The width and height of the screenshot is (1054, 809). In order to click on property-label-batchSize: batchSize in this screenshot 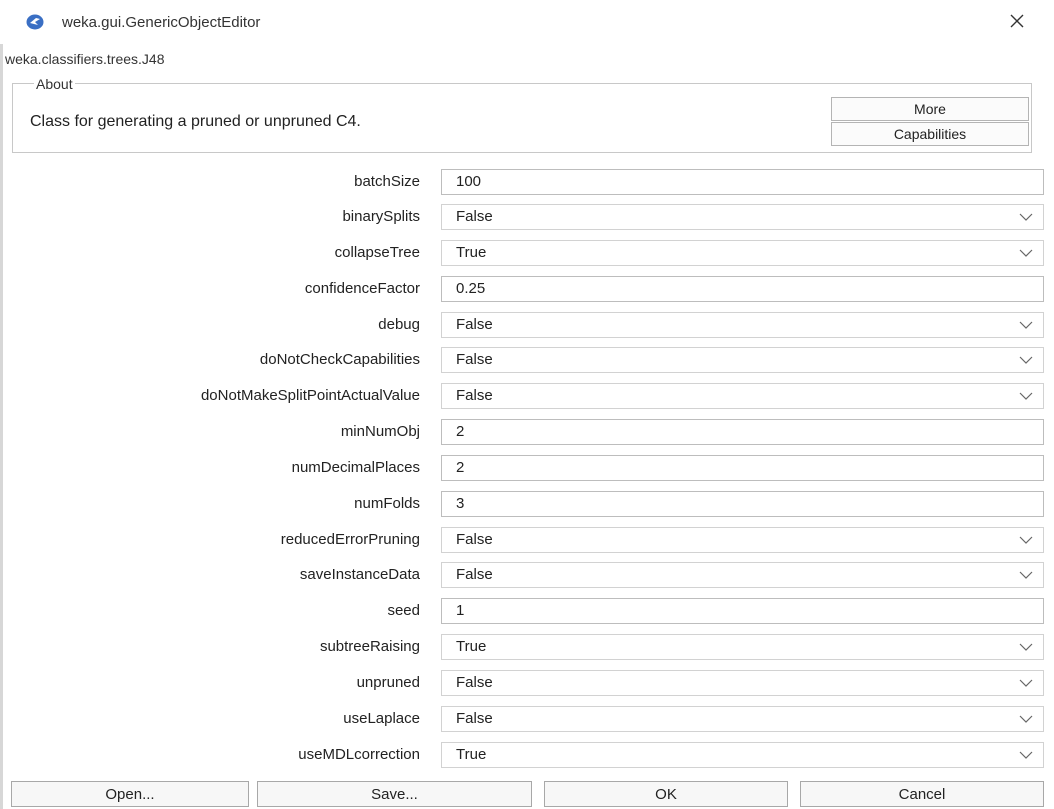, I will do `click(387, 181)`.